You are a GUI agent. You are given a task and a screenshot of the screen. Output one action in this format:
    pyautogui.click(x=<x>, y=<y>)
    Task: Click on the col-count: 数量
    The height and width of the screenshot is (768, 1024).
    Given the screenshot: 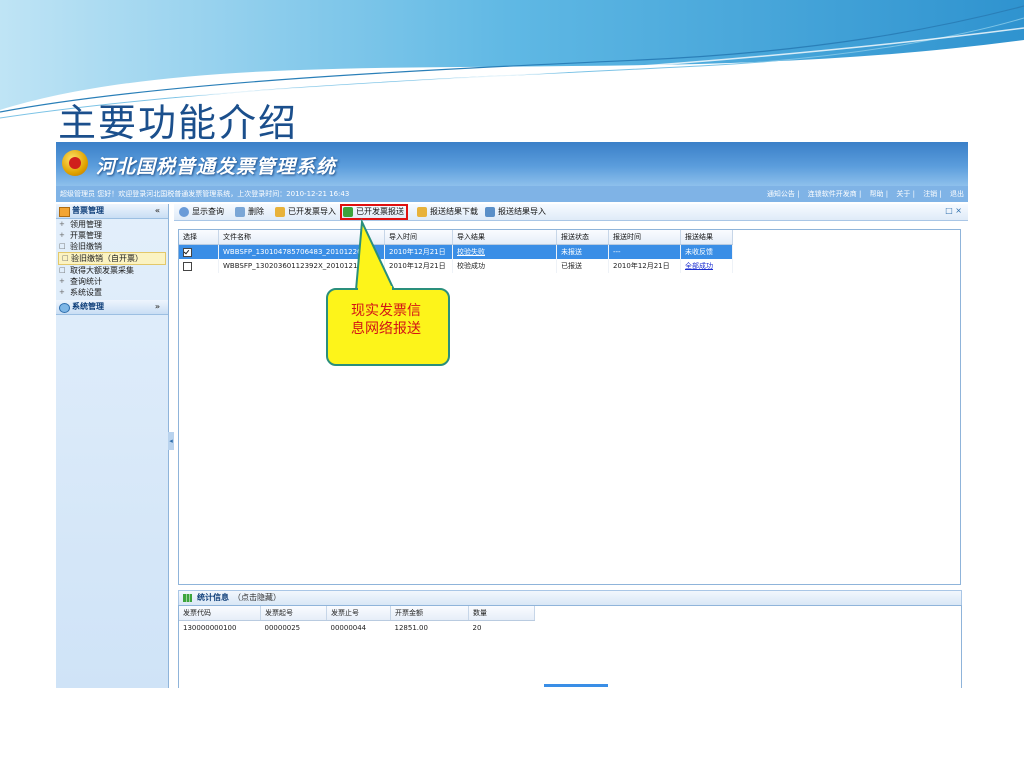 What is the action you would take?
    pyautogui.click(x=501, y=613)
    